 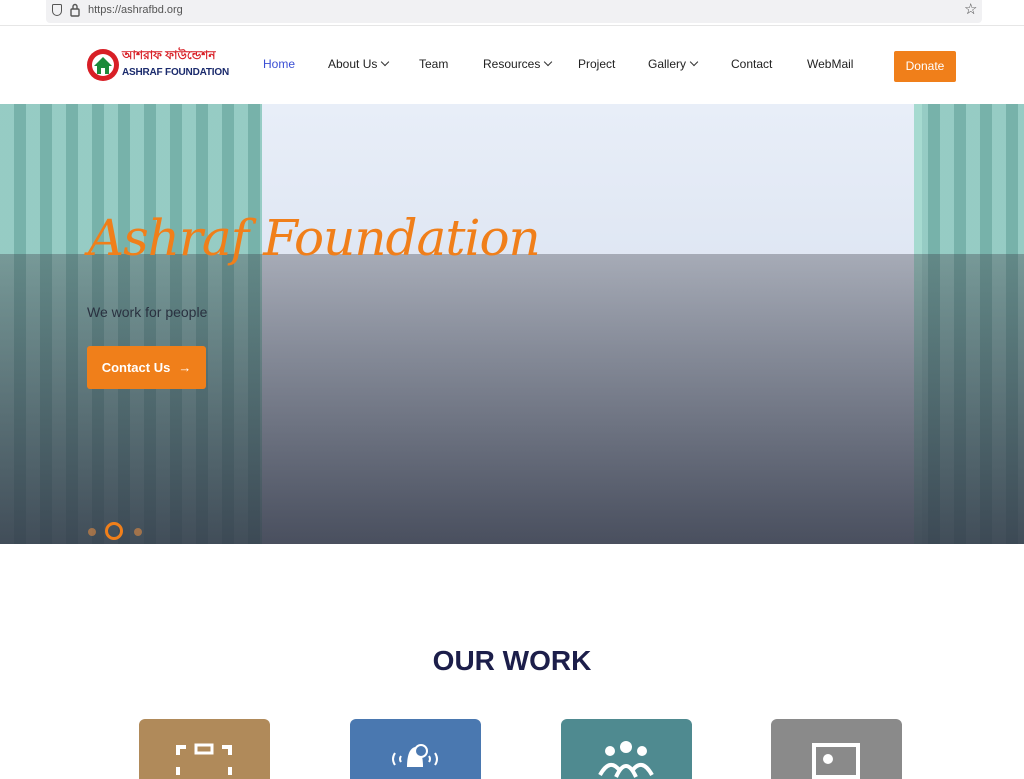 What do you see at coordinates (314, 238) in the screenshot?
I see `hero-title: Ashraf Foundation` at bounding box center [314, 238].